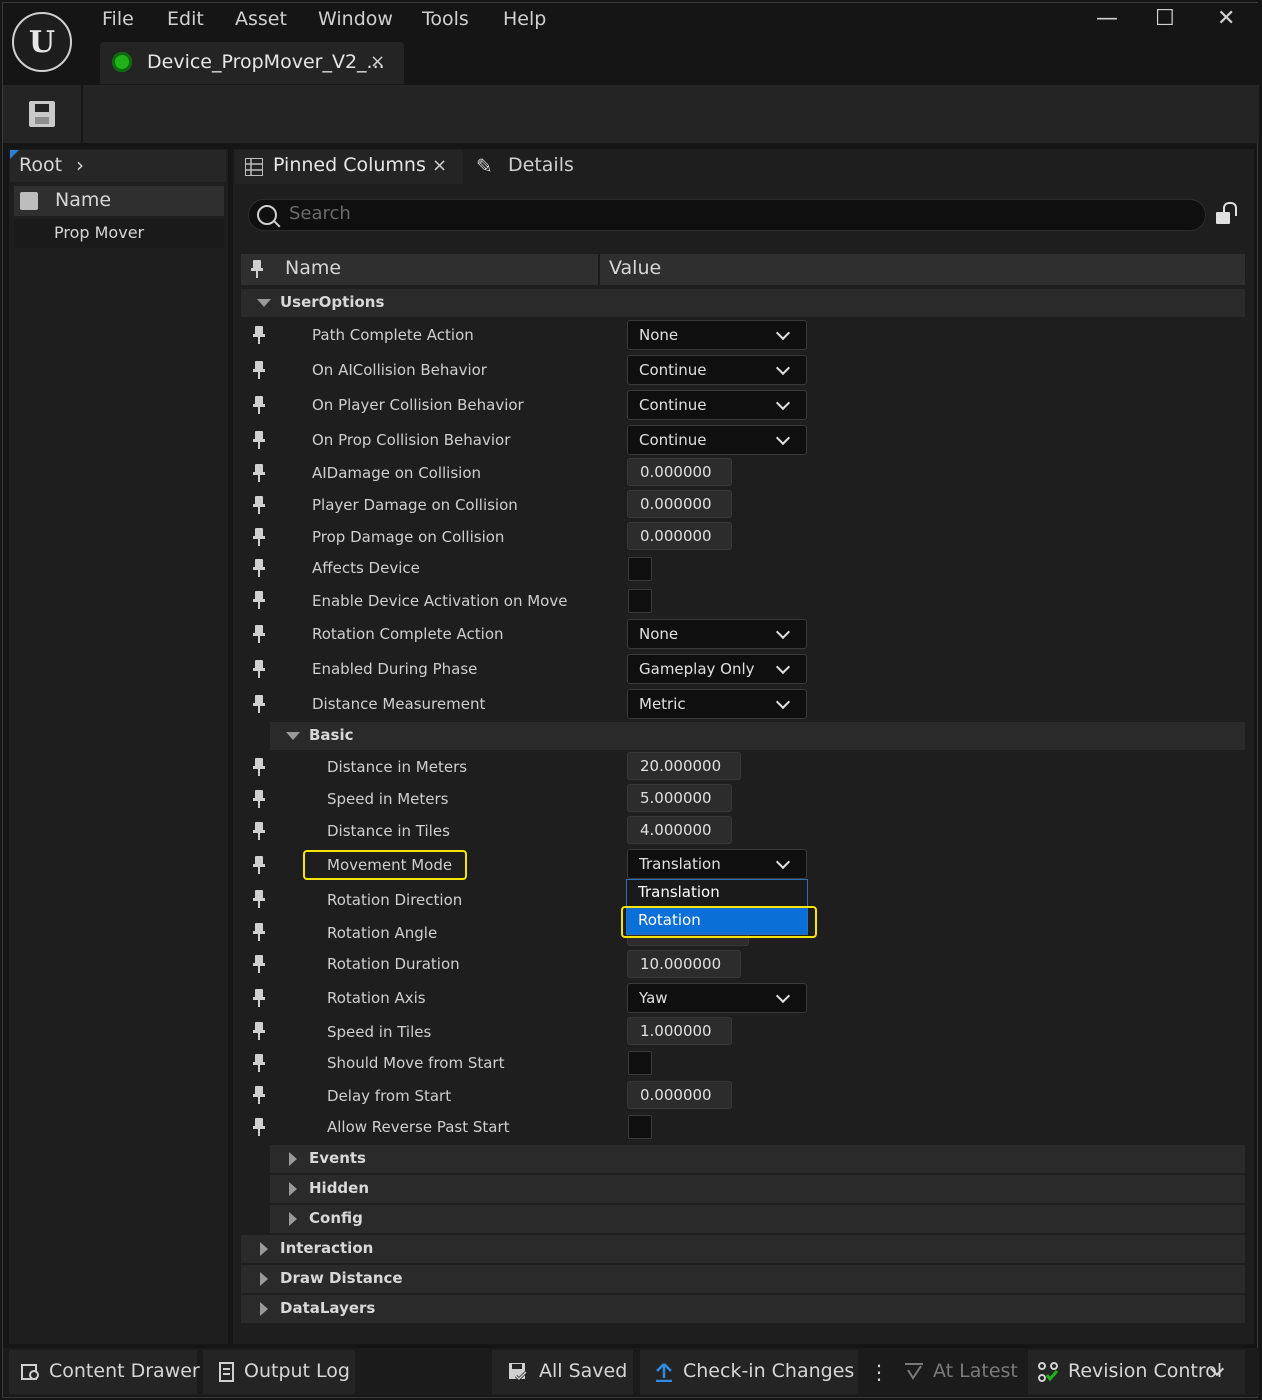 This screenshot has width=1262, height=1400. What do you see at coordinates (640, 1127) in the screenshot?
I see `allow-reverse-checkbox` at bounding box center [640, 1127].